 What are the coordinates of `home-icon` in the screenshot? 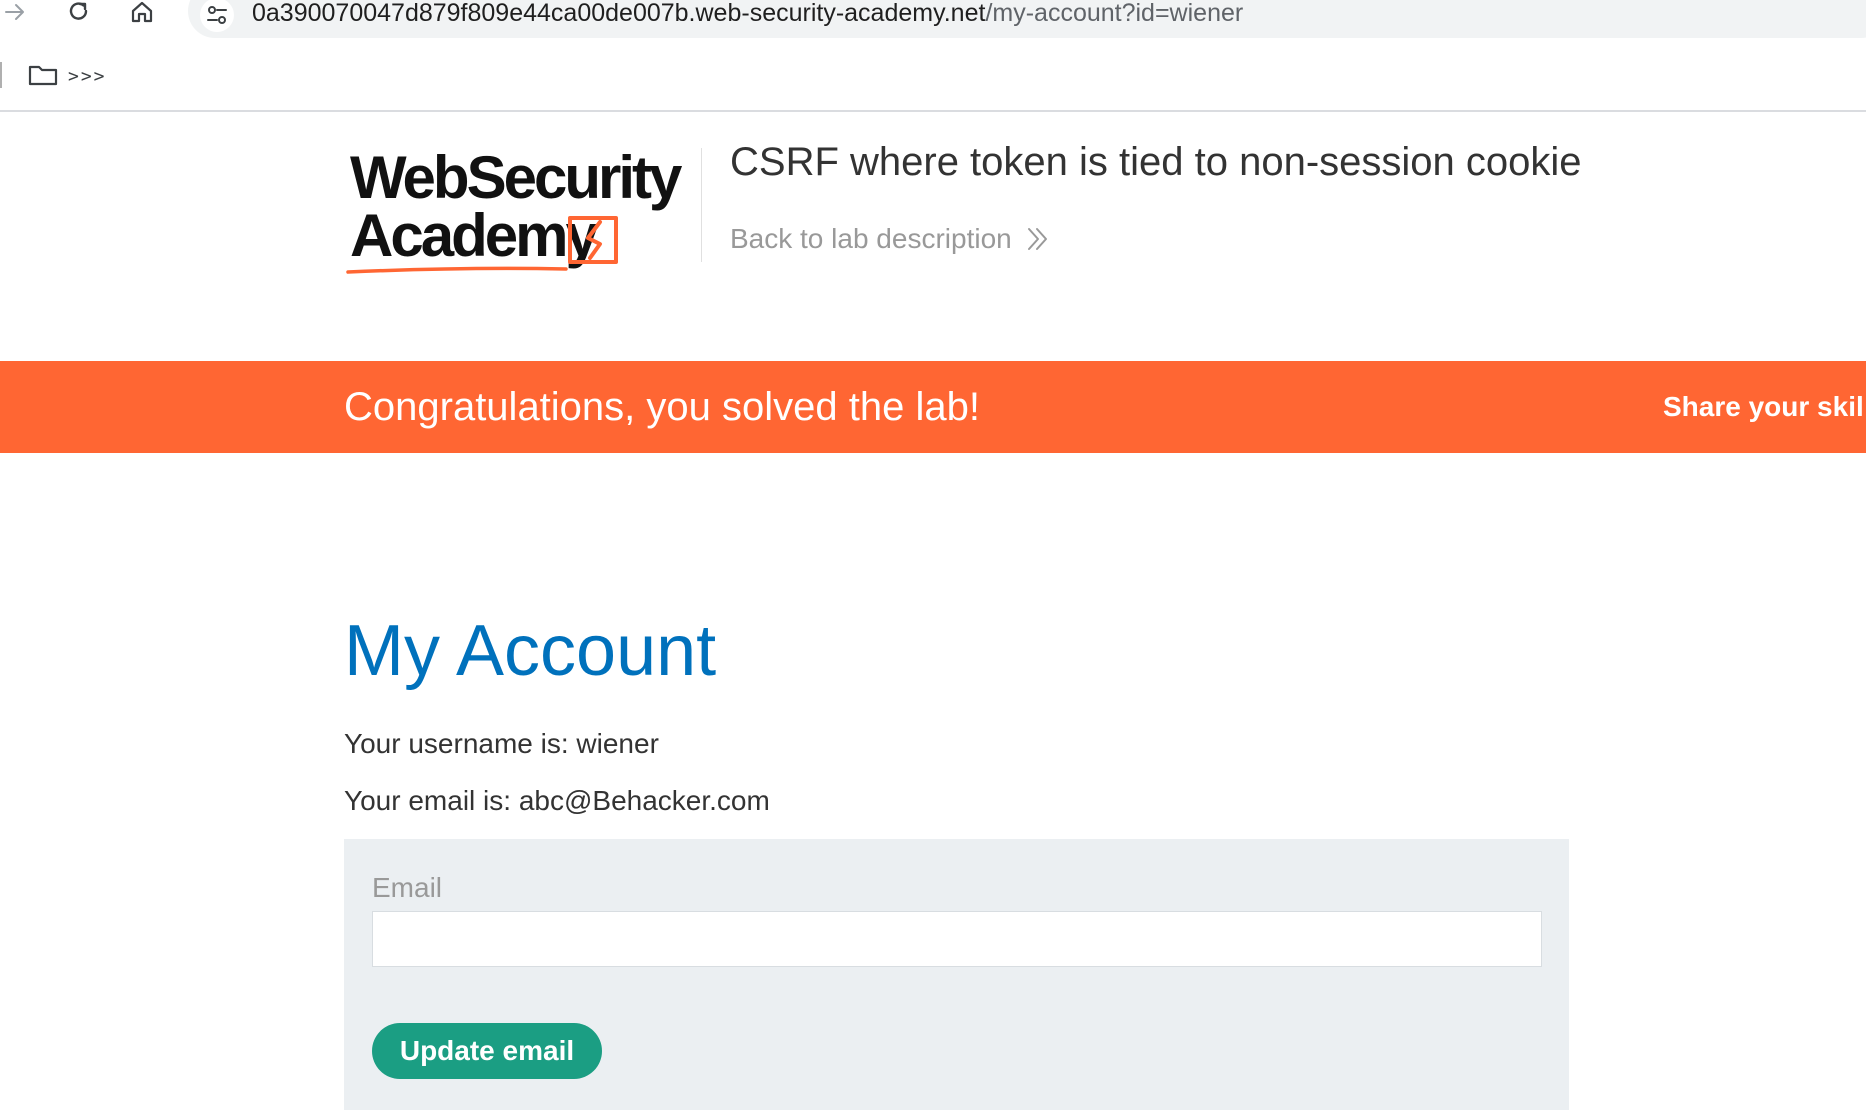 It's located at (142, 12).